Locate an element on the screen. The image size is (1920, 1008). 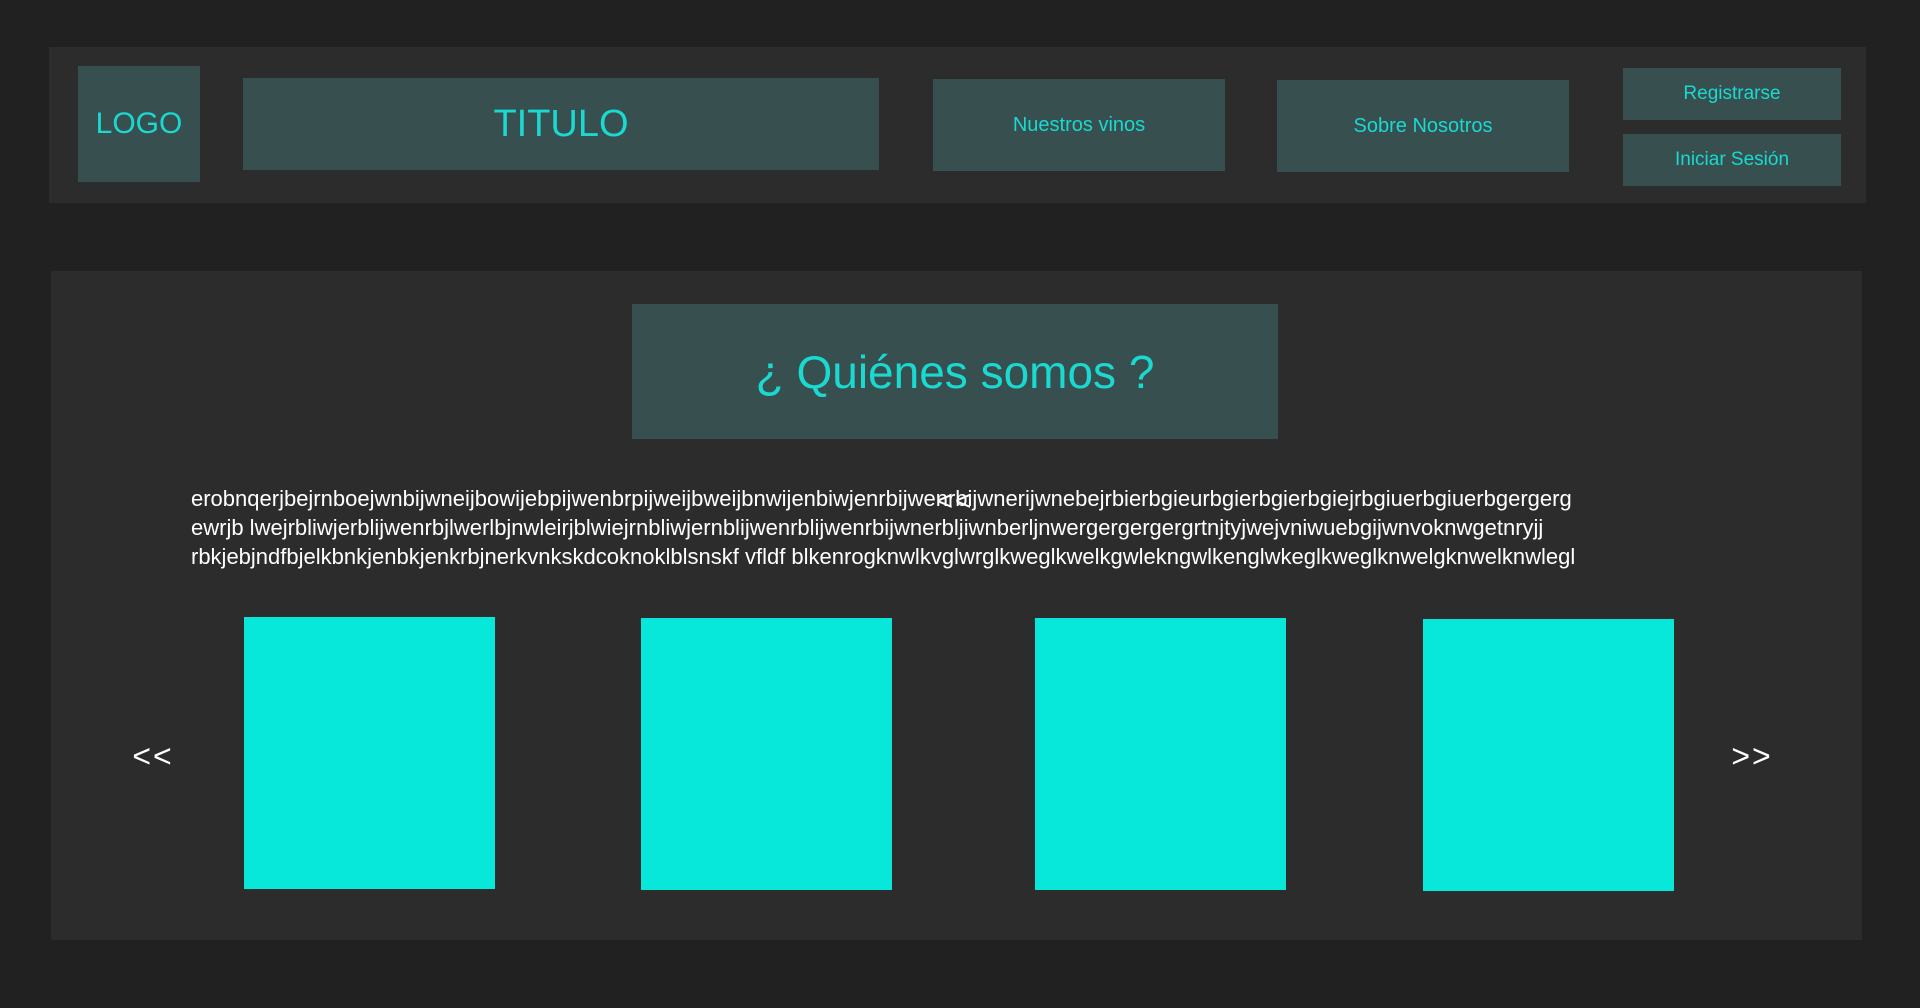
carousel-prev-button: << is located at coordinates (153, 756).